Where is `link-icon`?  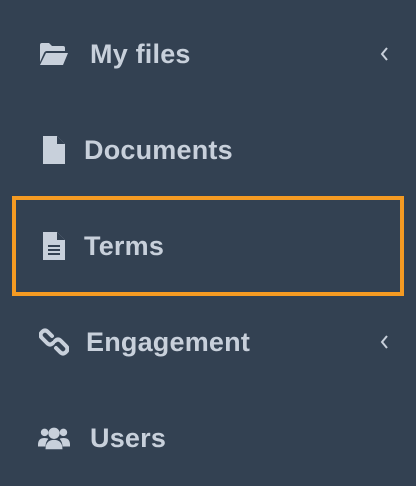 link-icon is located at coordinates (54, 342).